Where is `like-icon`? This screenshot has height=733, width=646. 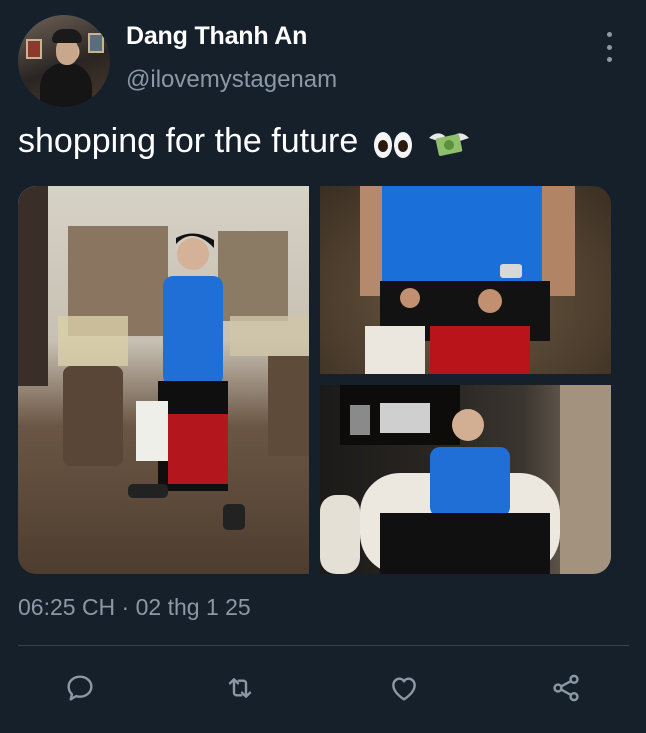
like-icon is located at coordinates (404, 689).